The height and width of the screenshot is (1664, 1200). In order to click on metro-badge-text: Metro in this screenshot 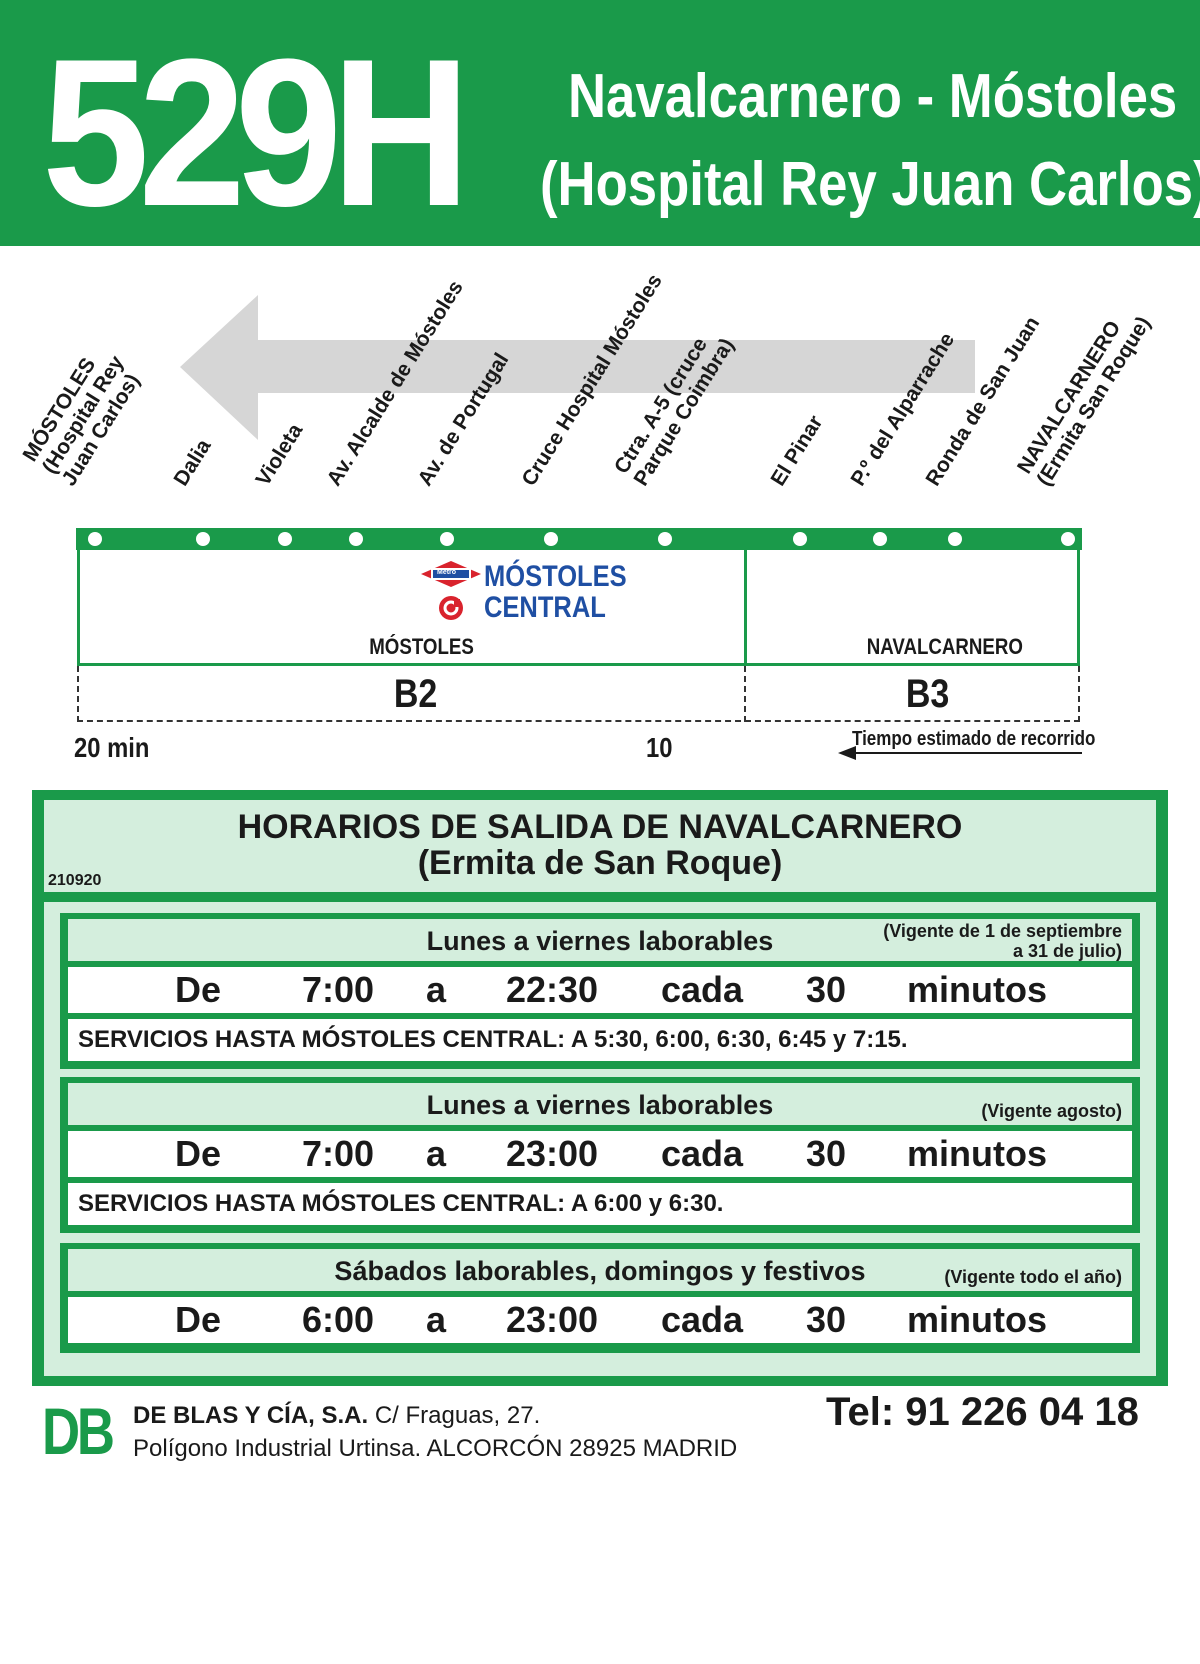, I will do `click(447, 572)`.